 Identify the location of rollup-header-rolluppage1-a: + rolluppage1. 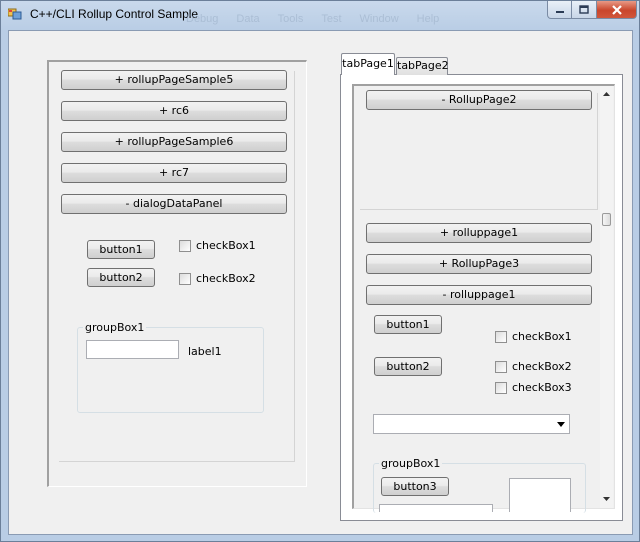
(479, 233).